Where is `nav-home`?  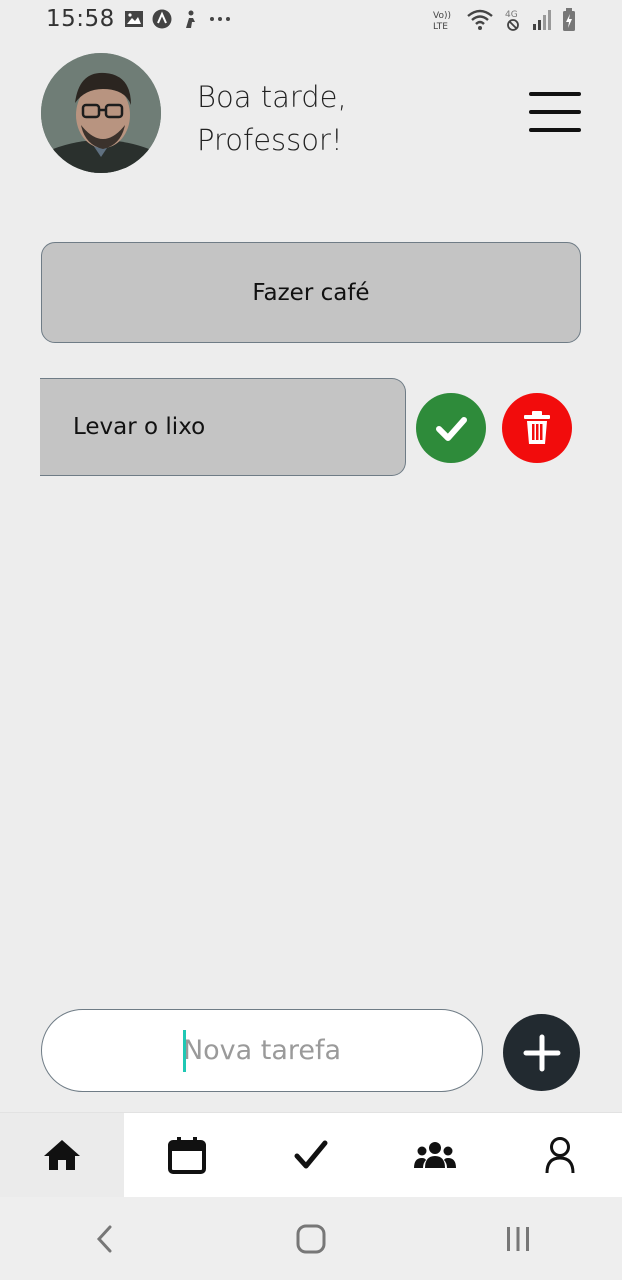
nav-home is located at coordinates (62, 1155).